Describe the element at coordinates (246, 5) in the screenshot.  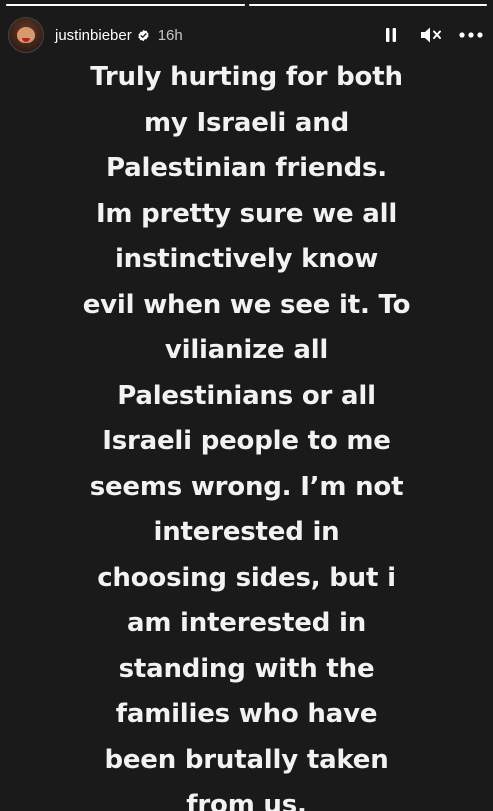
I see `story-progress` at that location.